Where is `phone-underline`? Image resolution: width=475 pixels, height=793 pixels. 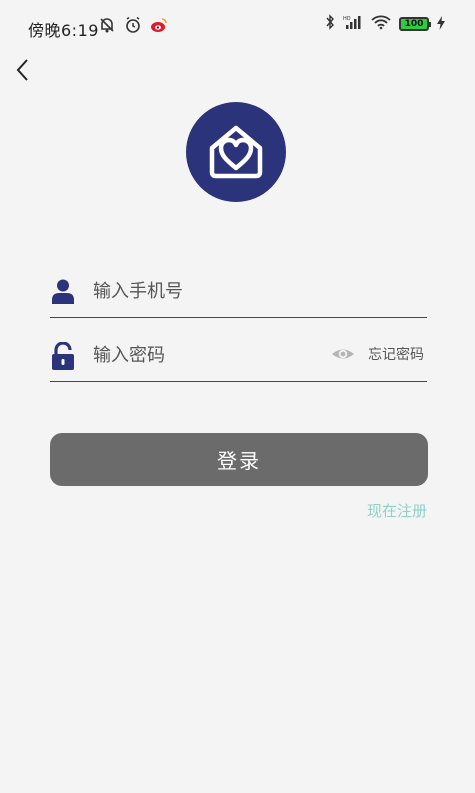
phone-underline is located at coordinates (238, 317).